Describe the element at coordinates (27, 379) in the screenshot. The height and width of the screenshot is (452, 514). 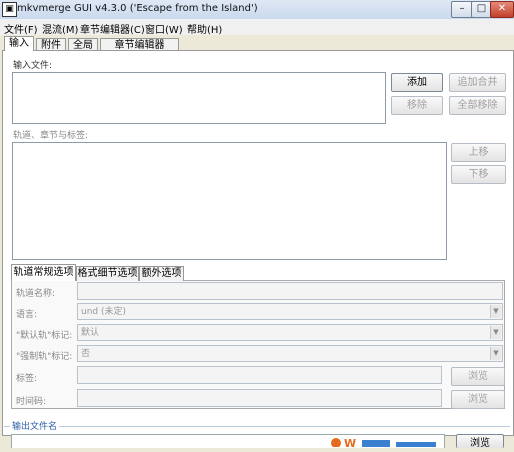
I see `tags-label: 标签:` at that location.